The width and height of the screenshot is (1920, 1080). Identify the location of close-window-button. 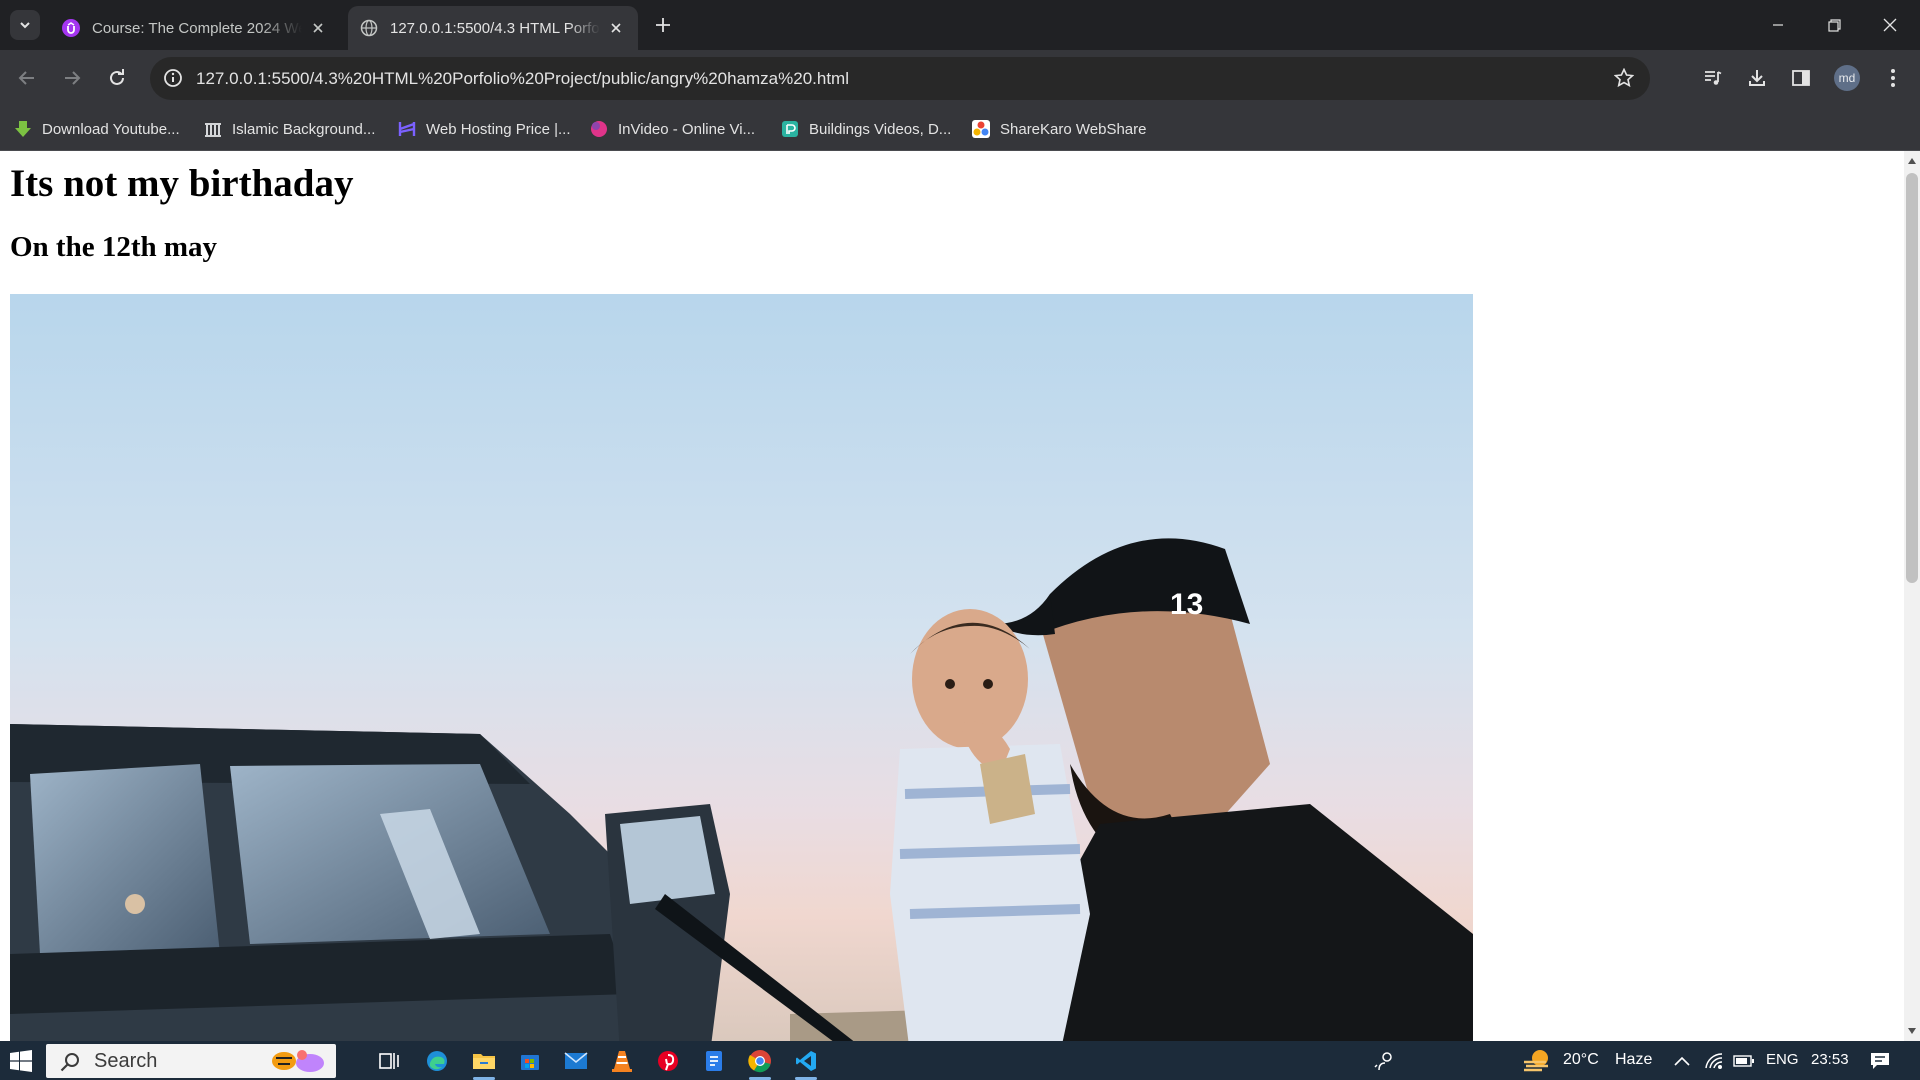
(1890, 25).